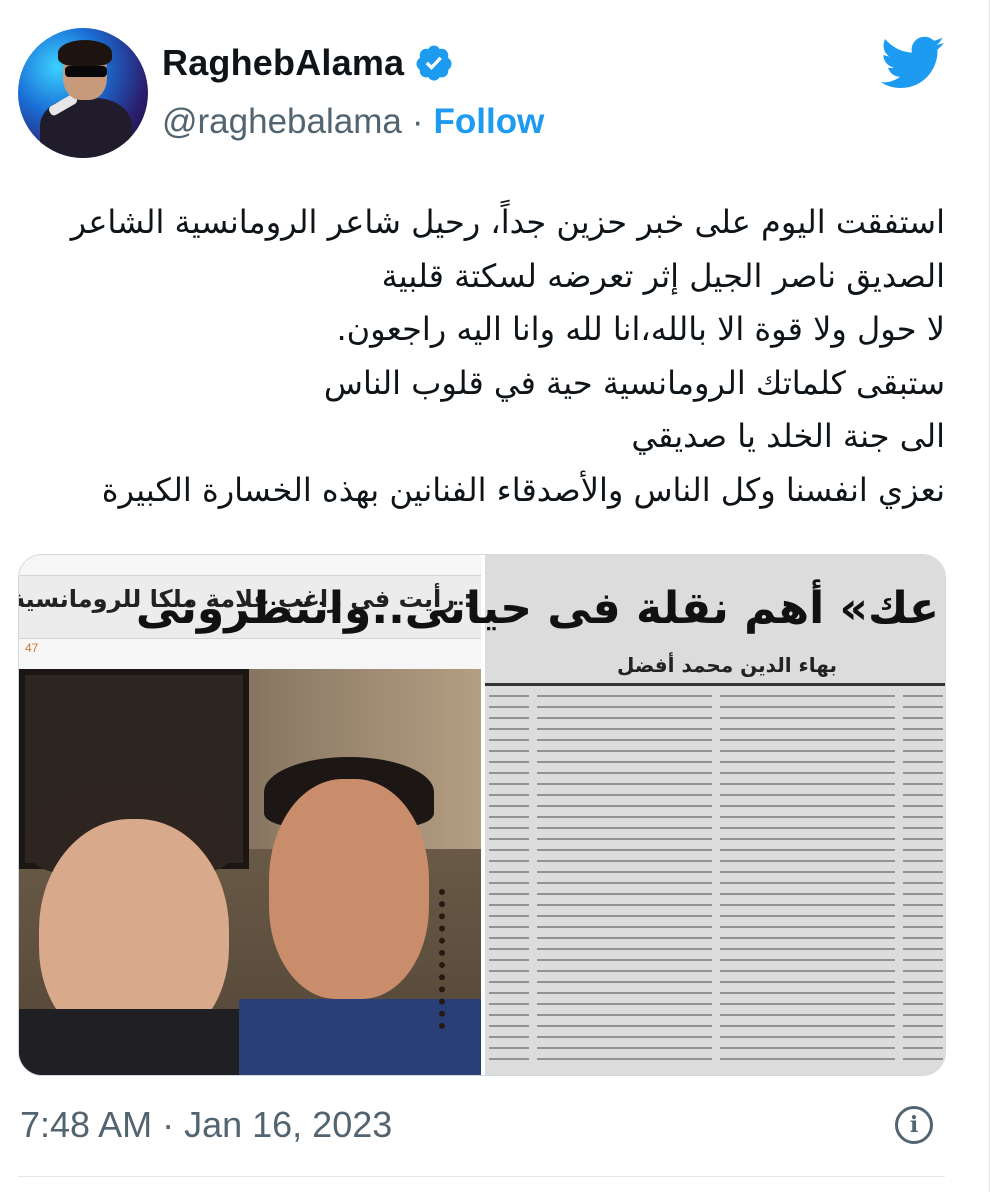 The width and height of the screenshot is (990, 1192). I want to click on author-handle-row: @raghebalama · Follow, so click(353, 122).